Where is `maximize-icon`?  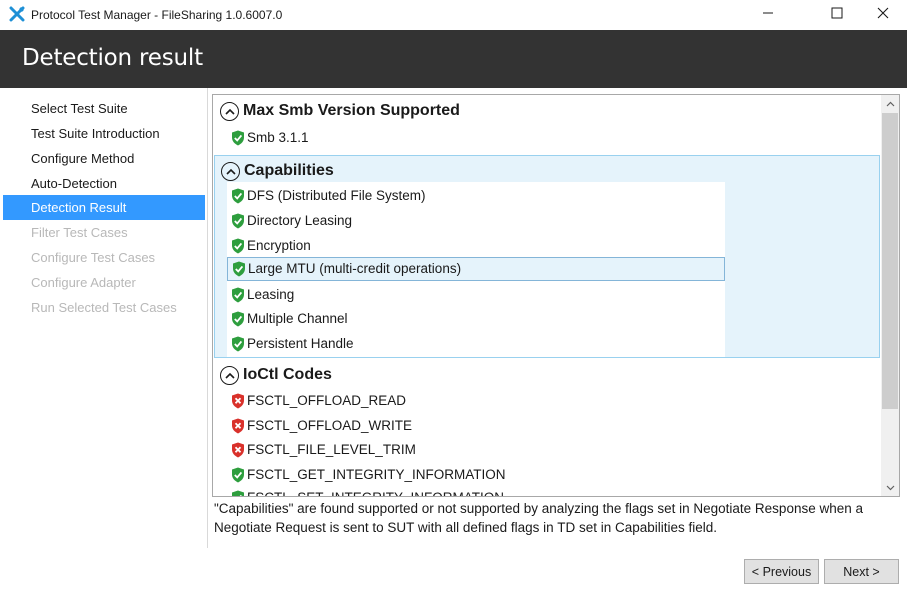 maximize-icon is located at coordinates (837, 15).